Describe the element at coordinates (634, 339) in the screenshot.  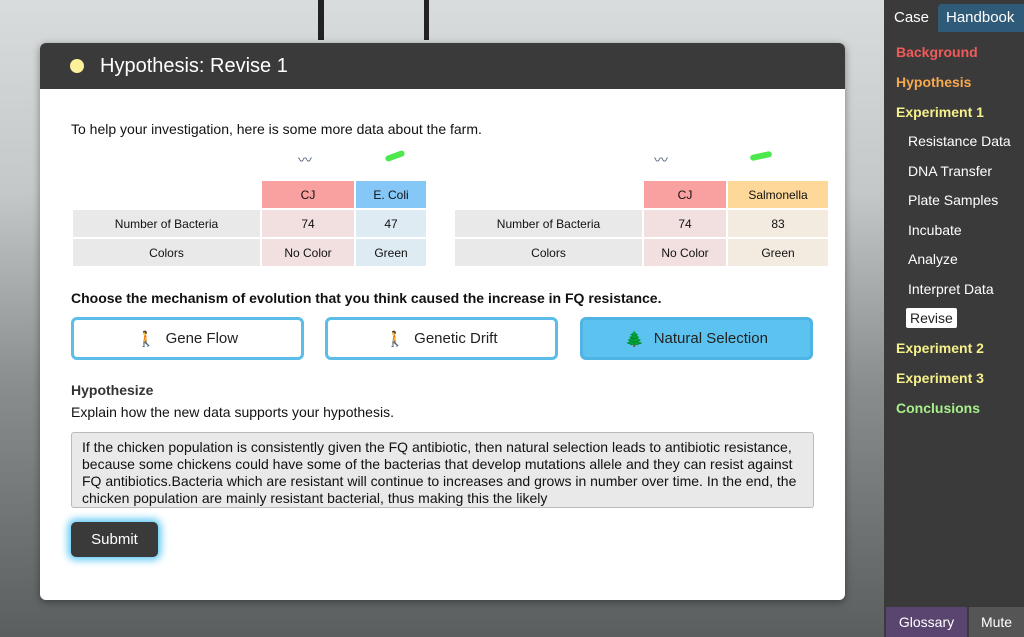
I see `tree-icon: 🌲` at that location.